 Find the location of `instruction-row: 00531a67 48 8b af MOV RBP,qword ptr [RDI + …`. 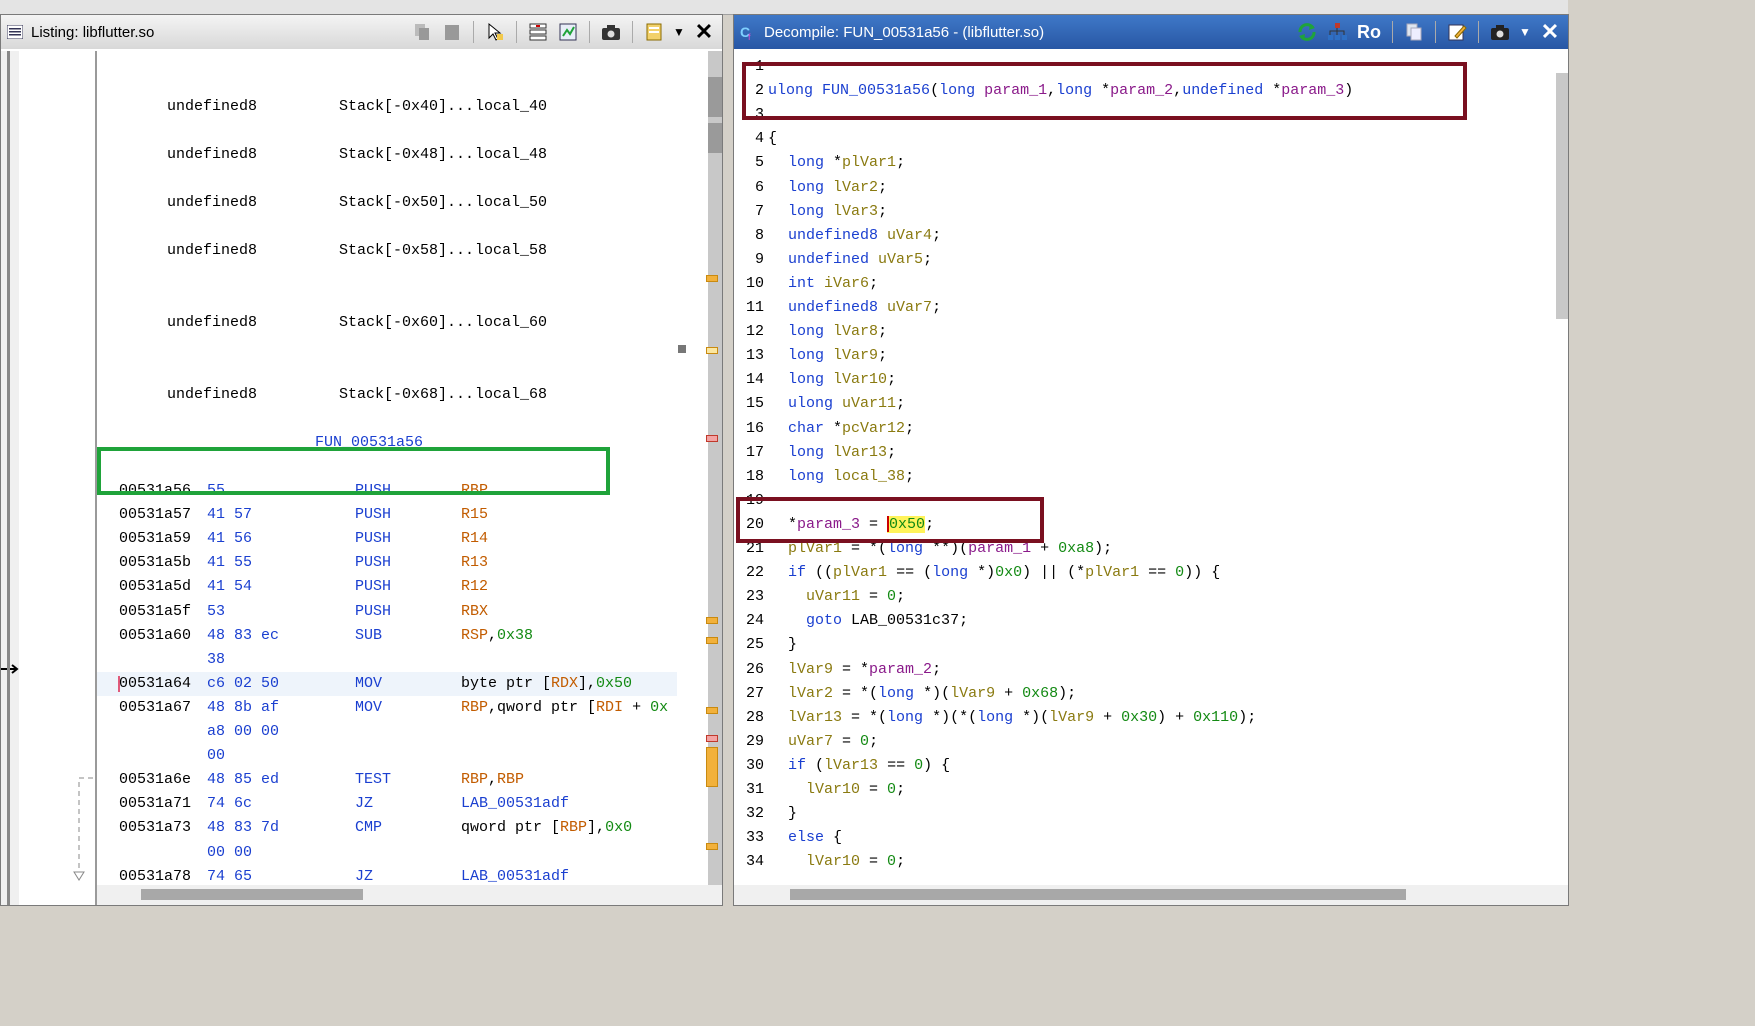

instruction-row: 00531a67 48 8b af MOV RBP,qword ptr [RDI + … is located at coordinates (387, 708).